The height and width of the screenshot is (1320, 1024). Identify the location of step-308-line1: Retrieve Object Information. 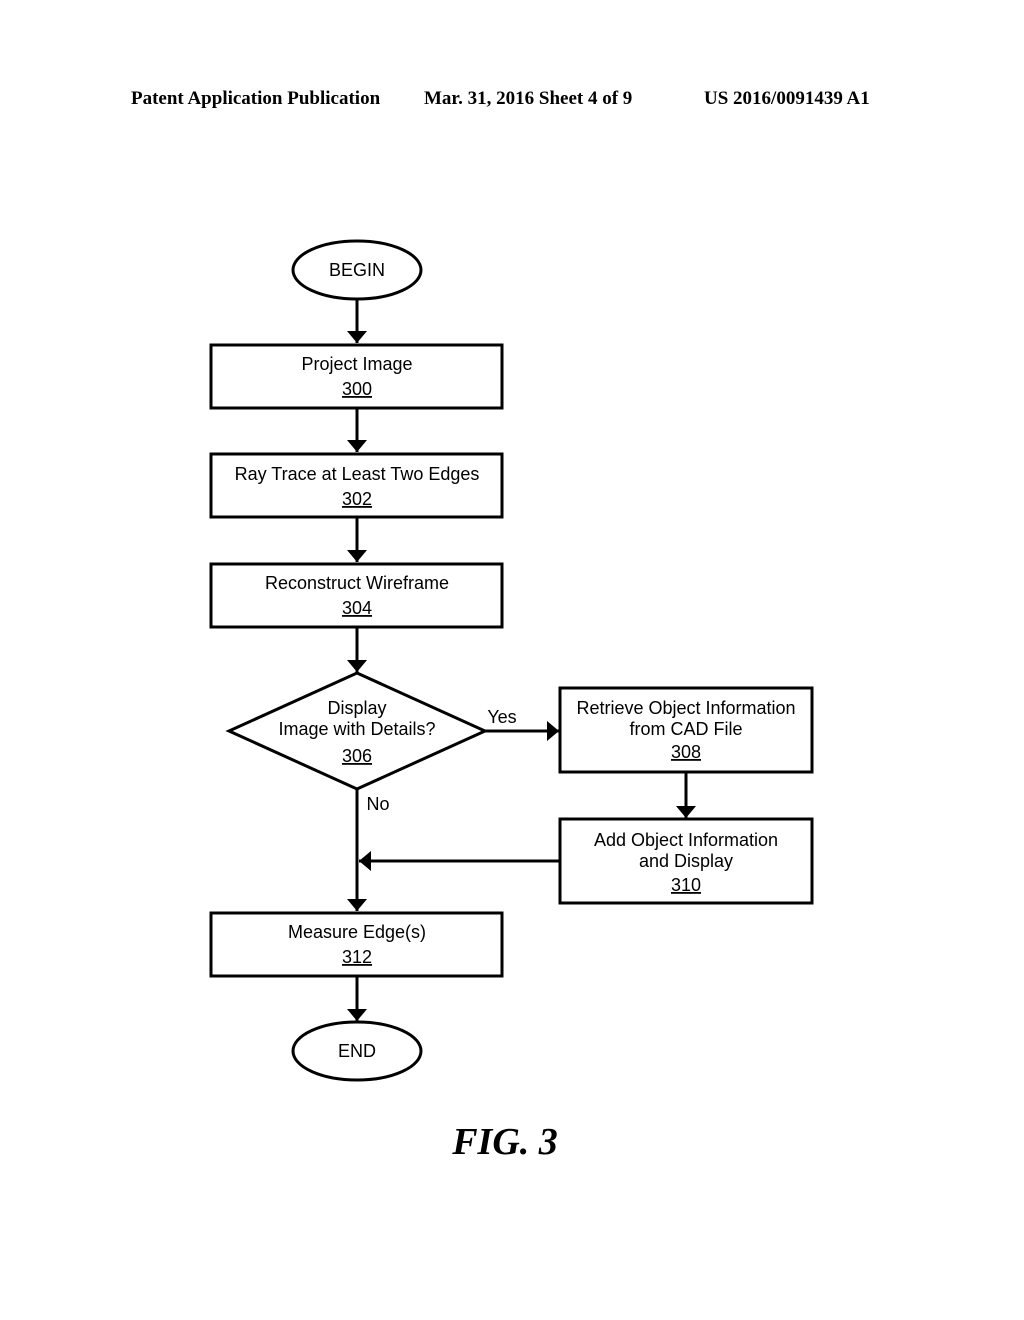
(685, 708).